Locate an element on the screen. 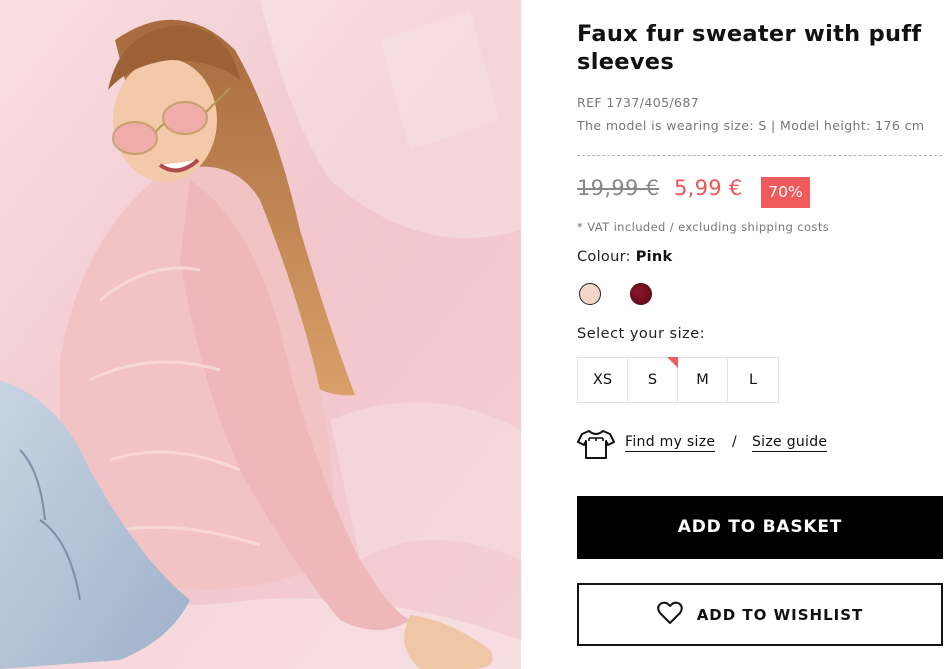 The width and height of the screenshot is (949, 669). size-option-l: L is located at coordinates (753, 380).